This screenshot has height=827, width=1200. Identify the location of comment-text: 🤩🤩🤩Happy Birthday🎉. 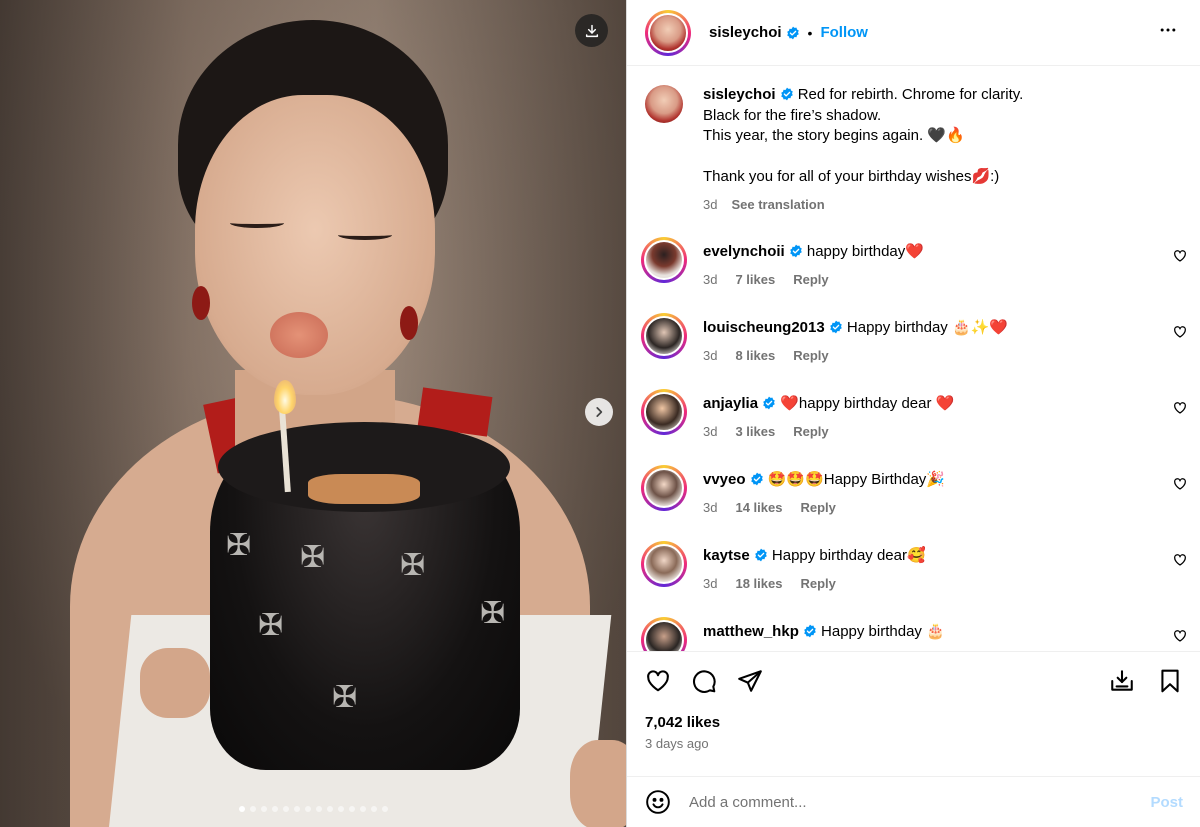
(856, 479).